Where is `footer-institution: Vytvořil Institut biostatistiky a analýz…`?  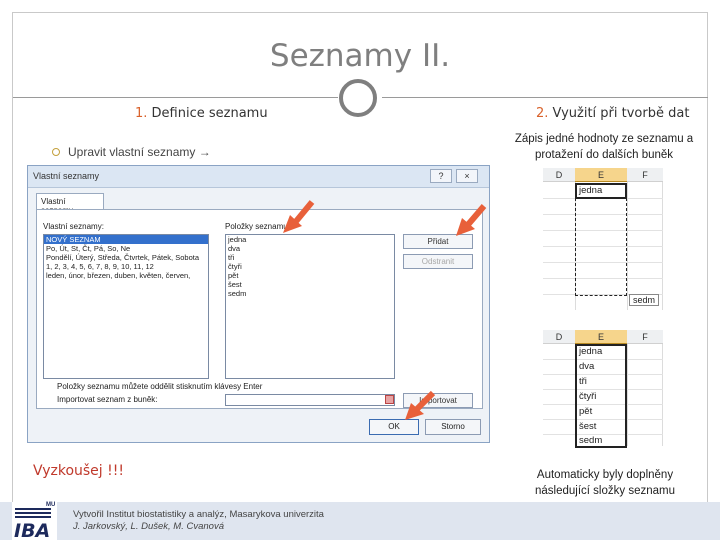
footer-institution: Vytvořil Institut biostatistiky a analýz… is located at coordinates (198, 514).